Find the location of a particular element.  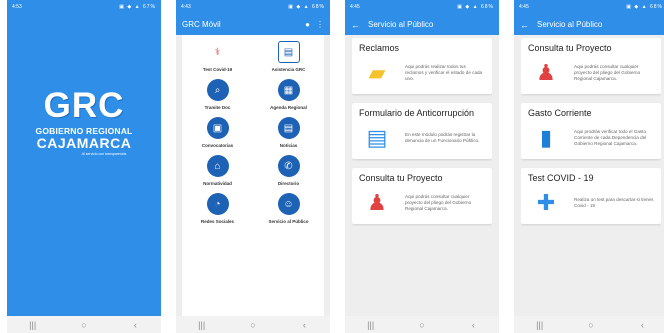

tile-label: Test Covid-19 is located at coordinates (217, 69).